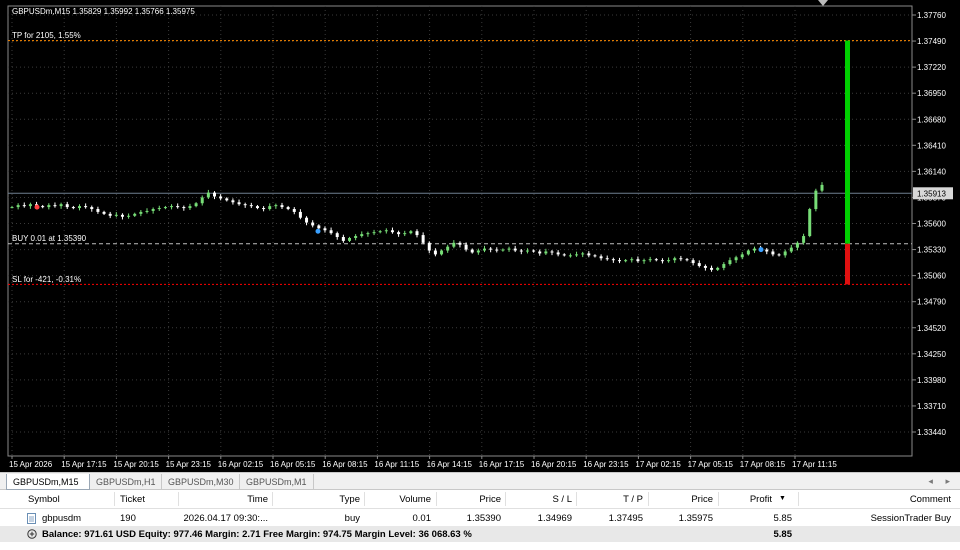  Describe the element at coordinates (930, 481) in the screenshot. I see `tab-scroll-left-icon: ◂` at that location.